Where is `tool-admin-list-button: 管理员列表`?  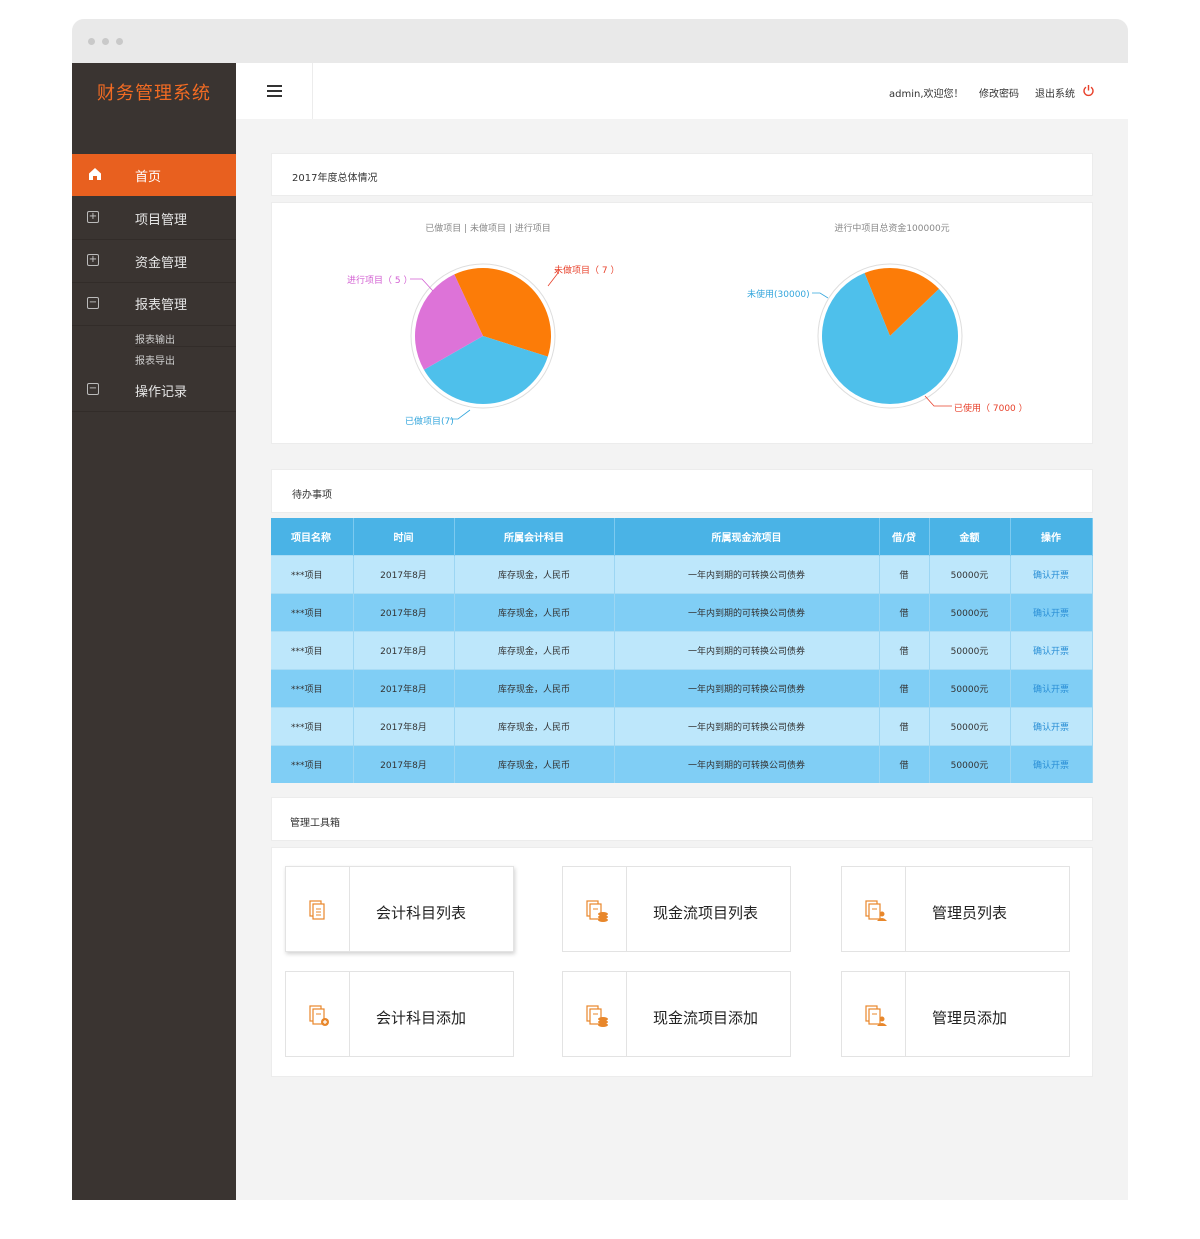 tool-admin-list-button: 管理员列表 is located at coordinates (955, 909).